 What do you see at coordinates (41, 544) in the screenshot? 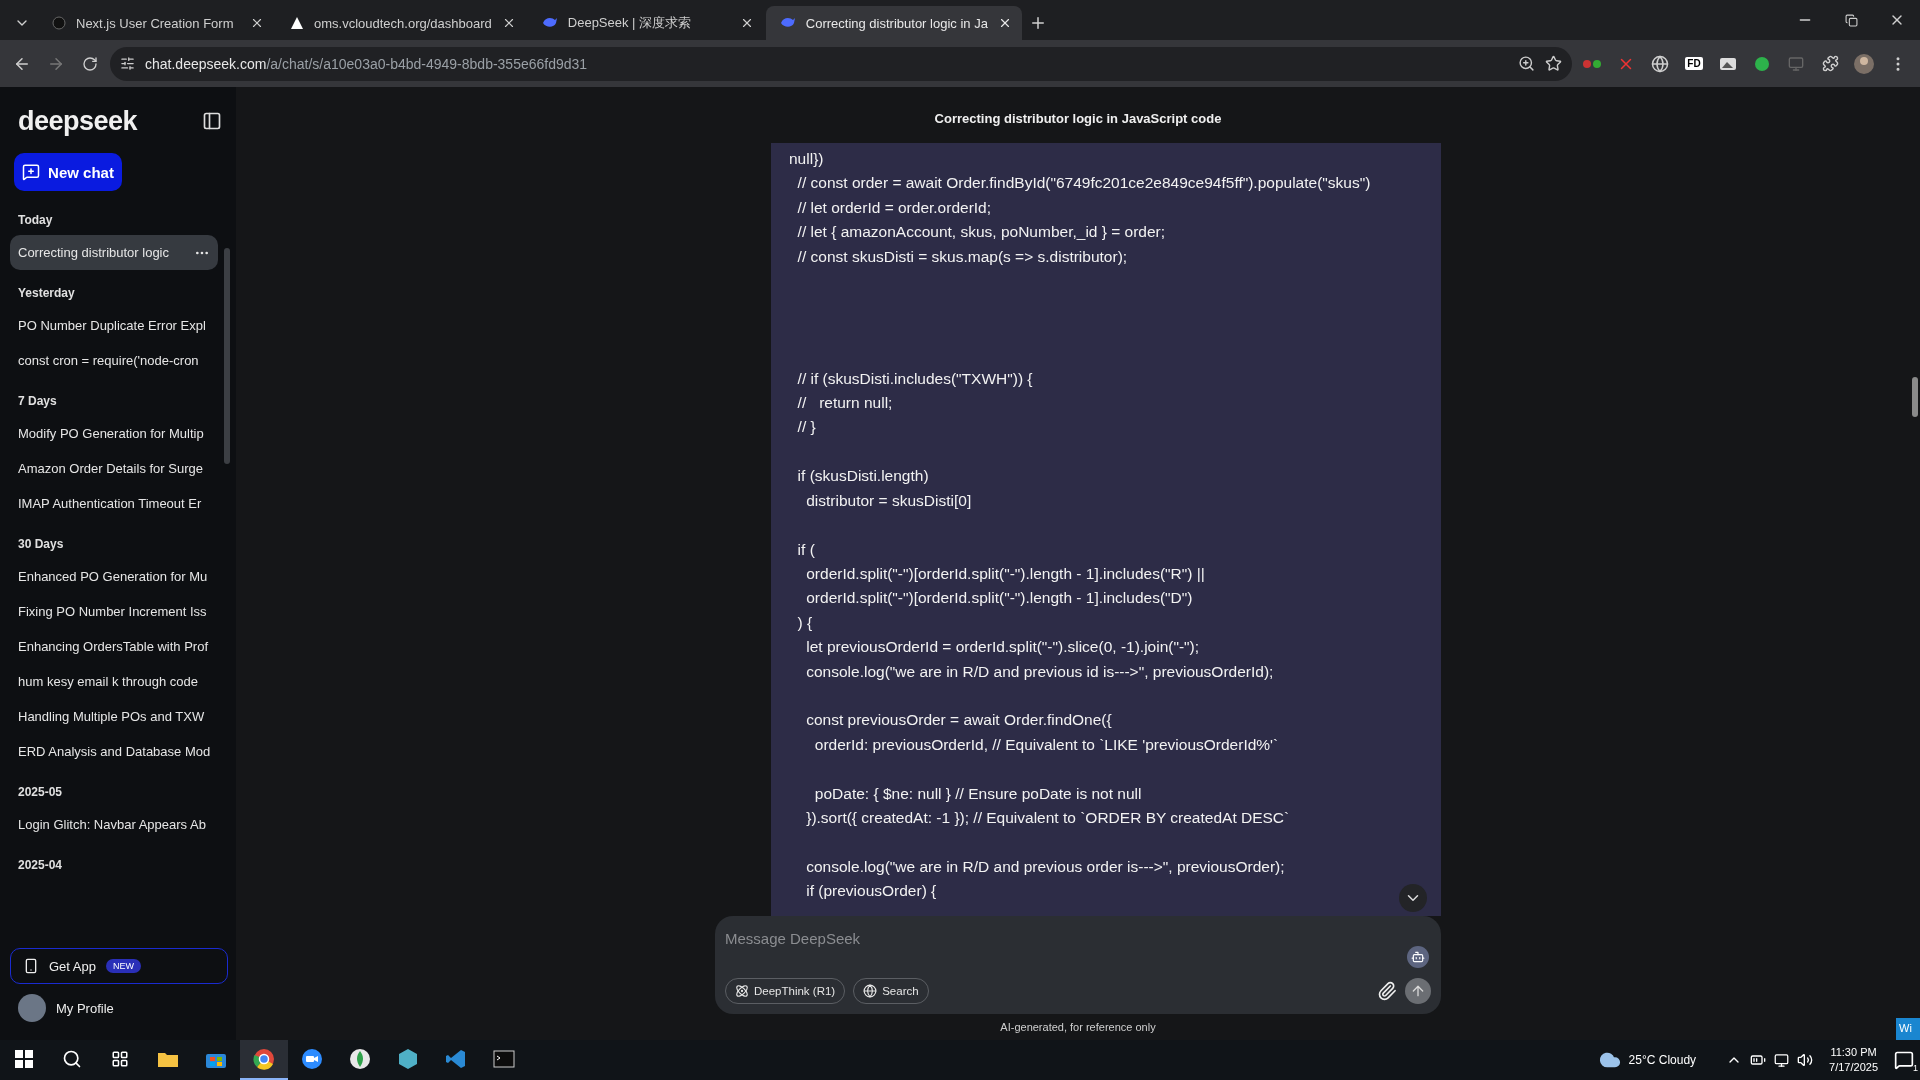
I see `group-label: 30 Days` at bounding box center [41, 544].